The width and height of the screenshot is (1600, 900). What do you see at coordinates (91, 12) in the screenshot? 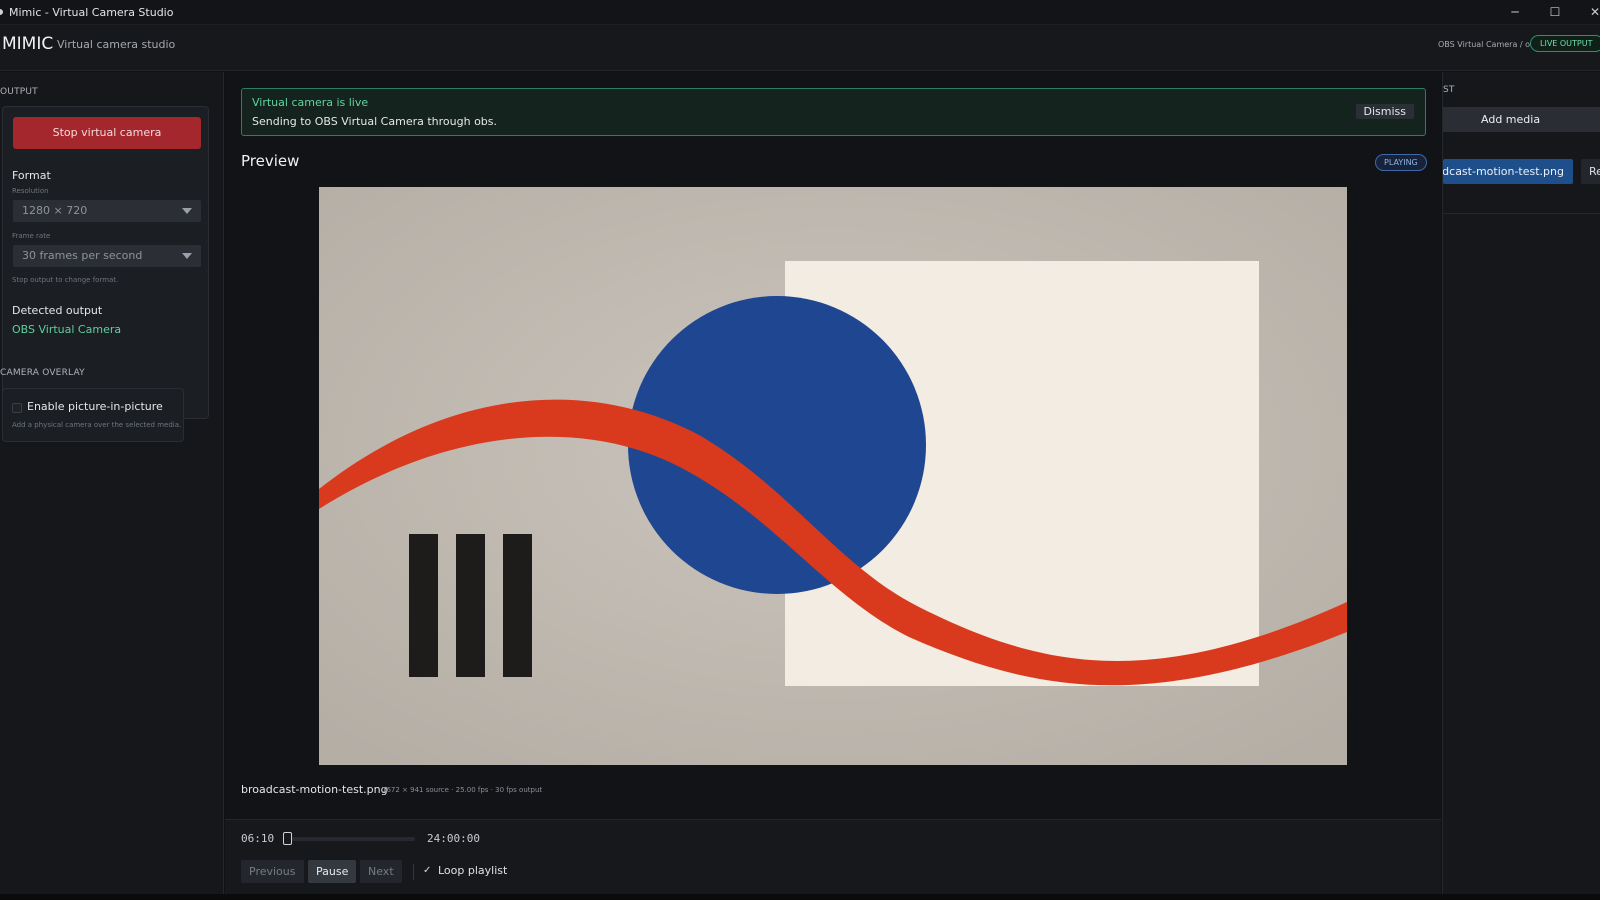
I see `window-title: Mimic - Virtual Camera Studio` at bounding box center [91, 12].